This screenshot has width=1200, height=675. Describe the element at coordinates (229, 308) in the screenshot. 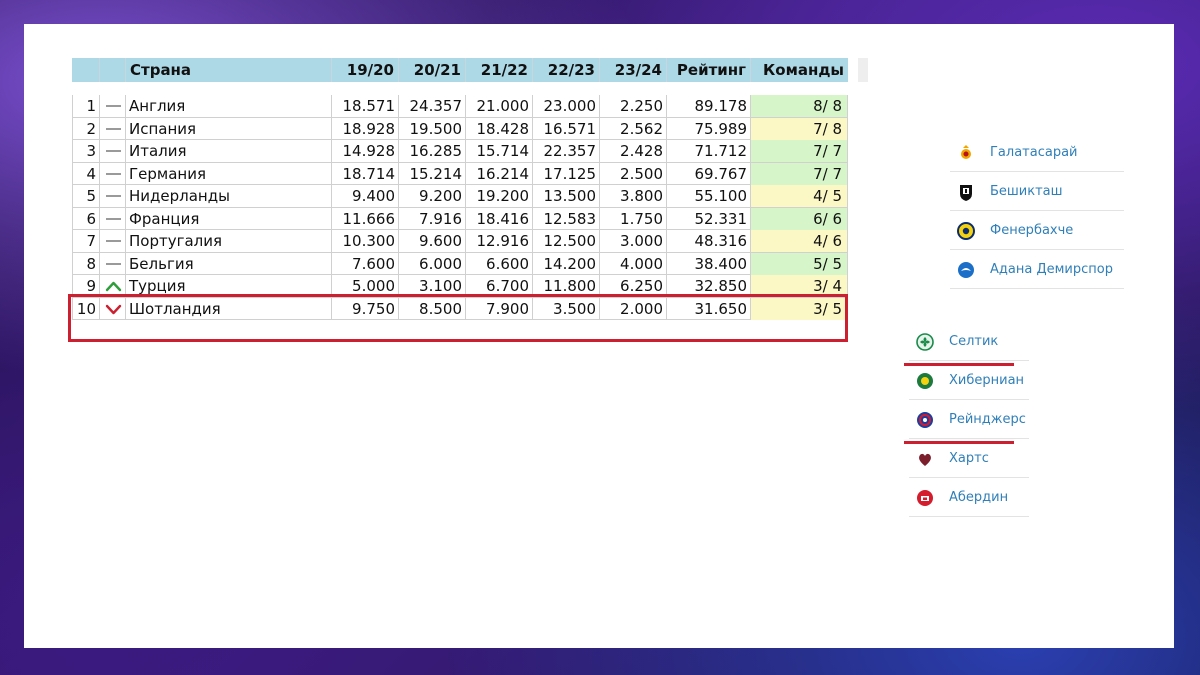

I see `country-name: Шотландия` at that location.